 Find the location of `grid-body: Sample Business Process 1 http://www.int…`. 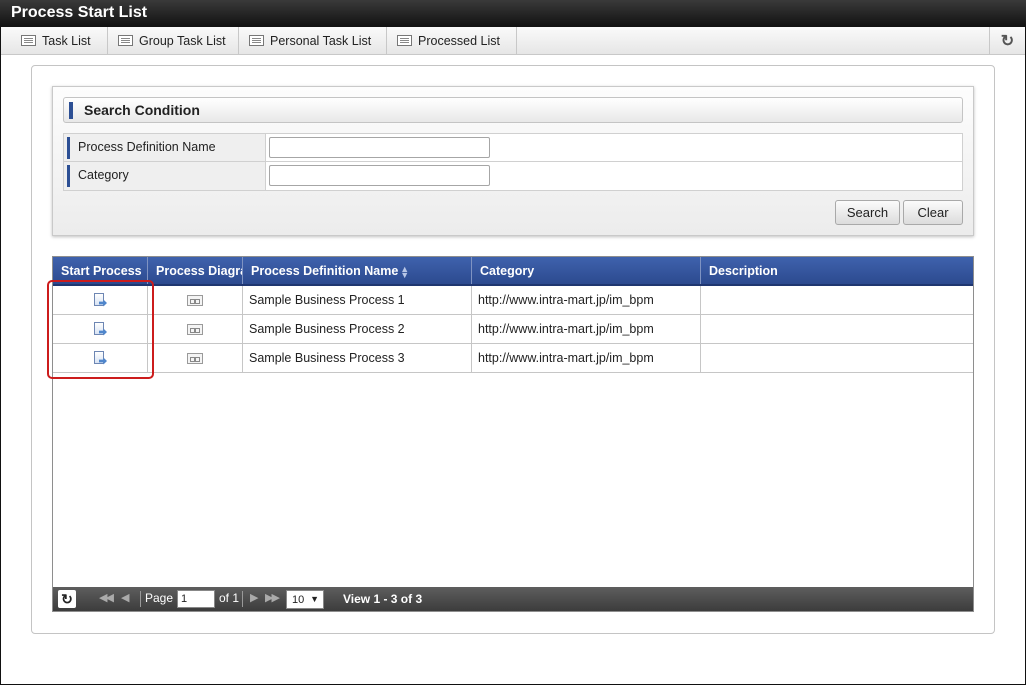

grid-body: Sample Business Process 1 http://www.int… is located at coordinates (513, 329).